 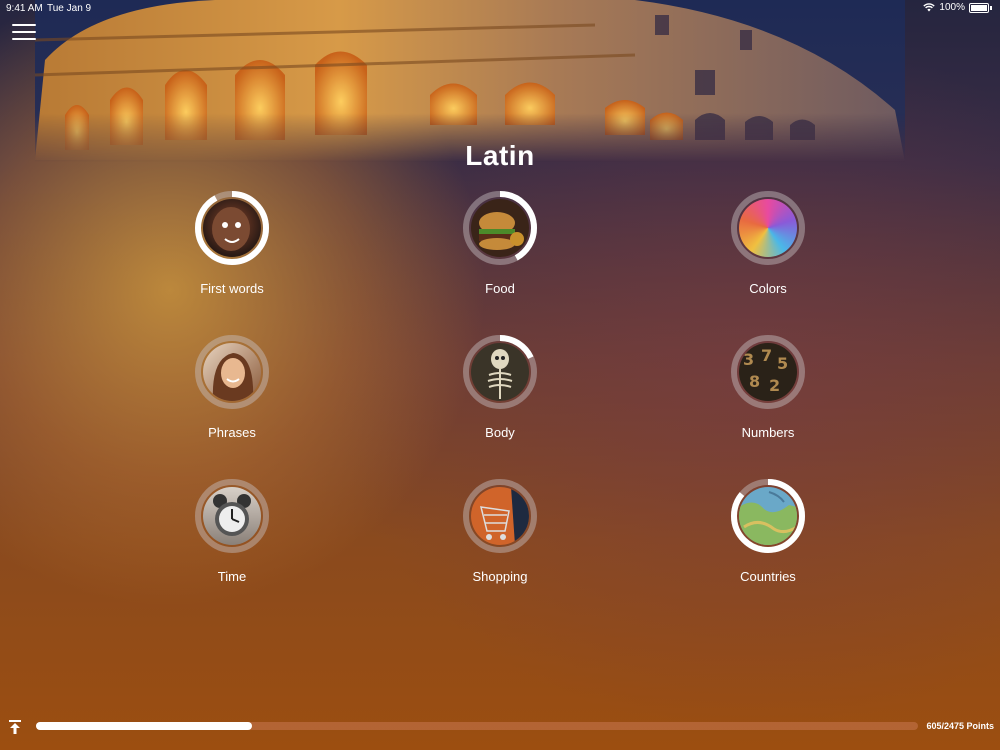 I want to click on svg-text: 3, so click(x=748, y=359).